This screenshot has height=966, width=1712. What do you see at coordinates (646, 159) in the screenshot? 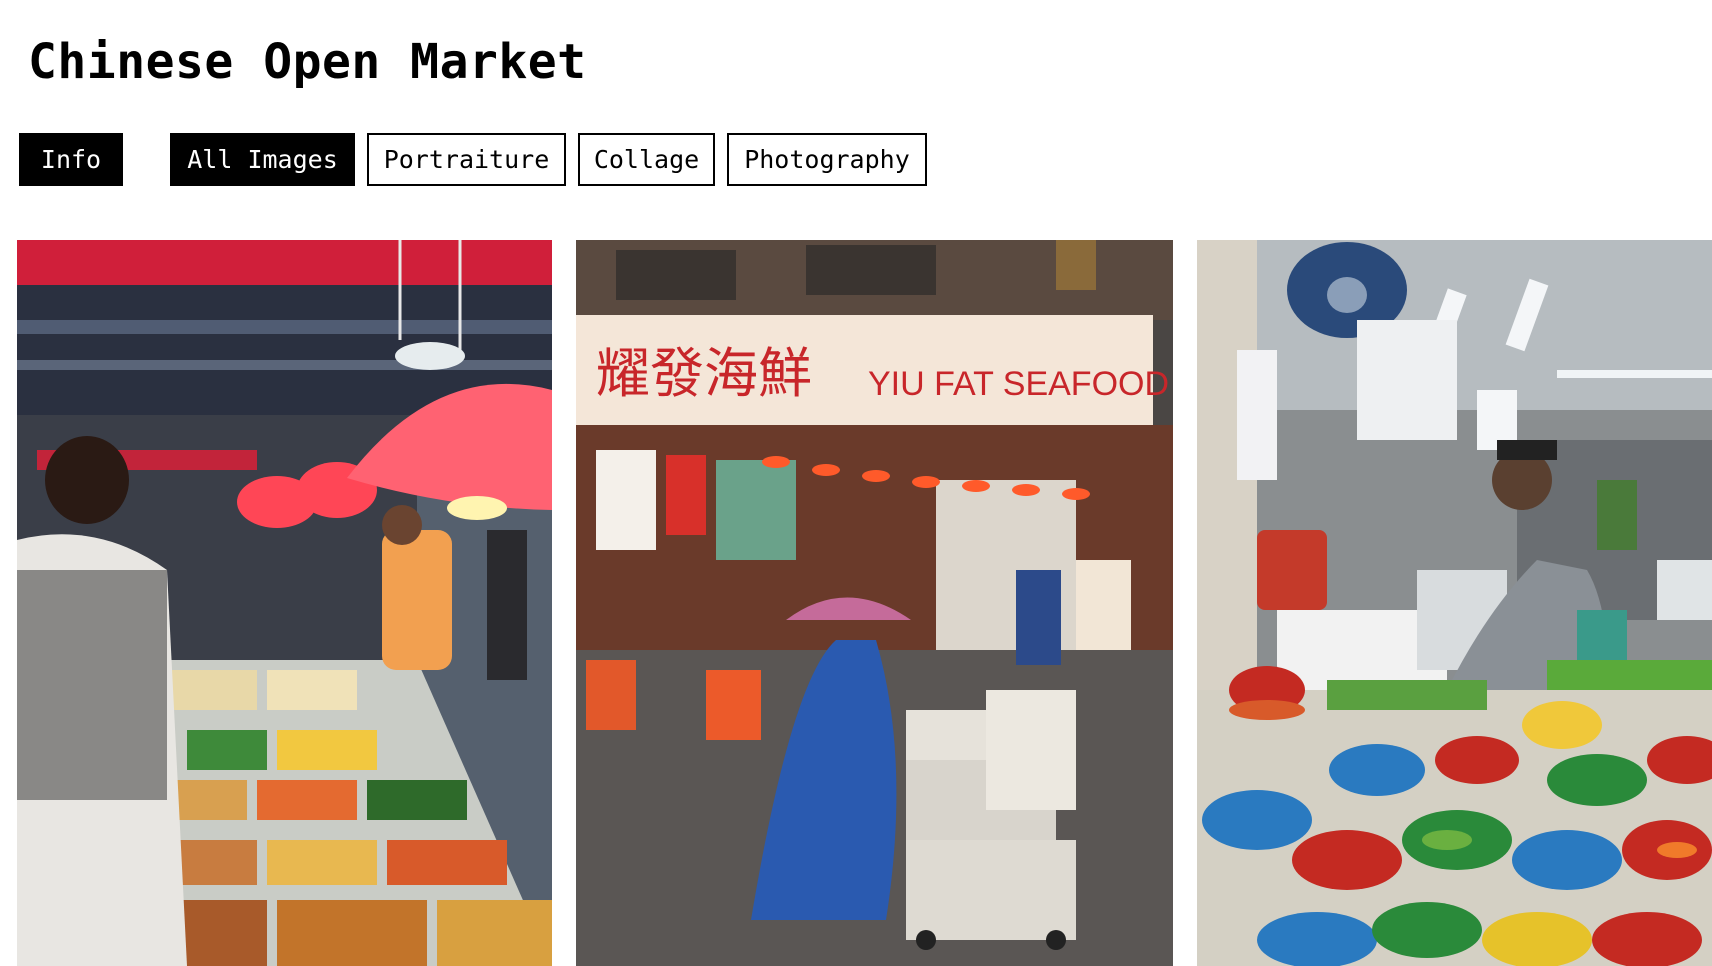
I see `filter-collage: Collage` at bounding box center [646, 159].